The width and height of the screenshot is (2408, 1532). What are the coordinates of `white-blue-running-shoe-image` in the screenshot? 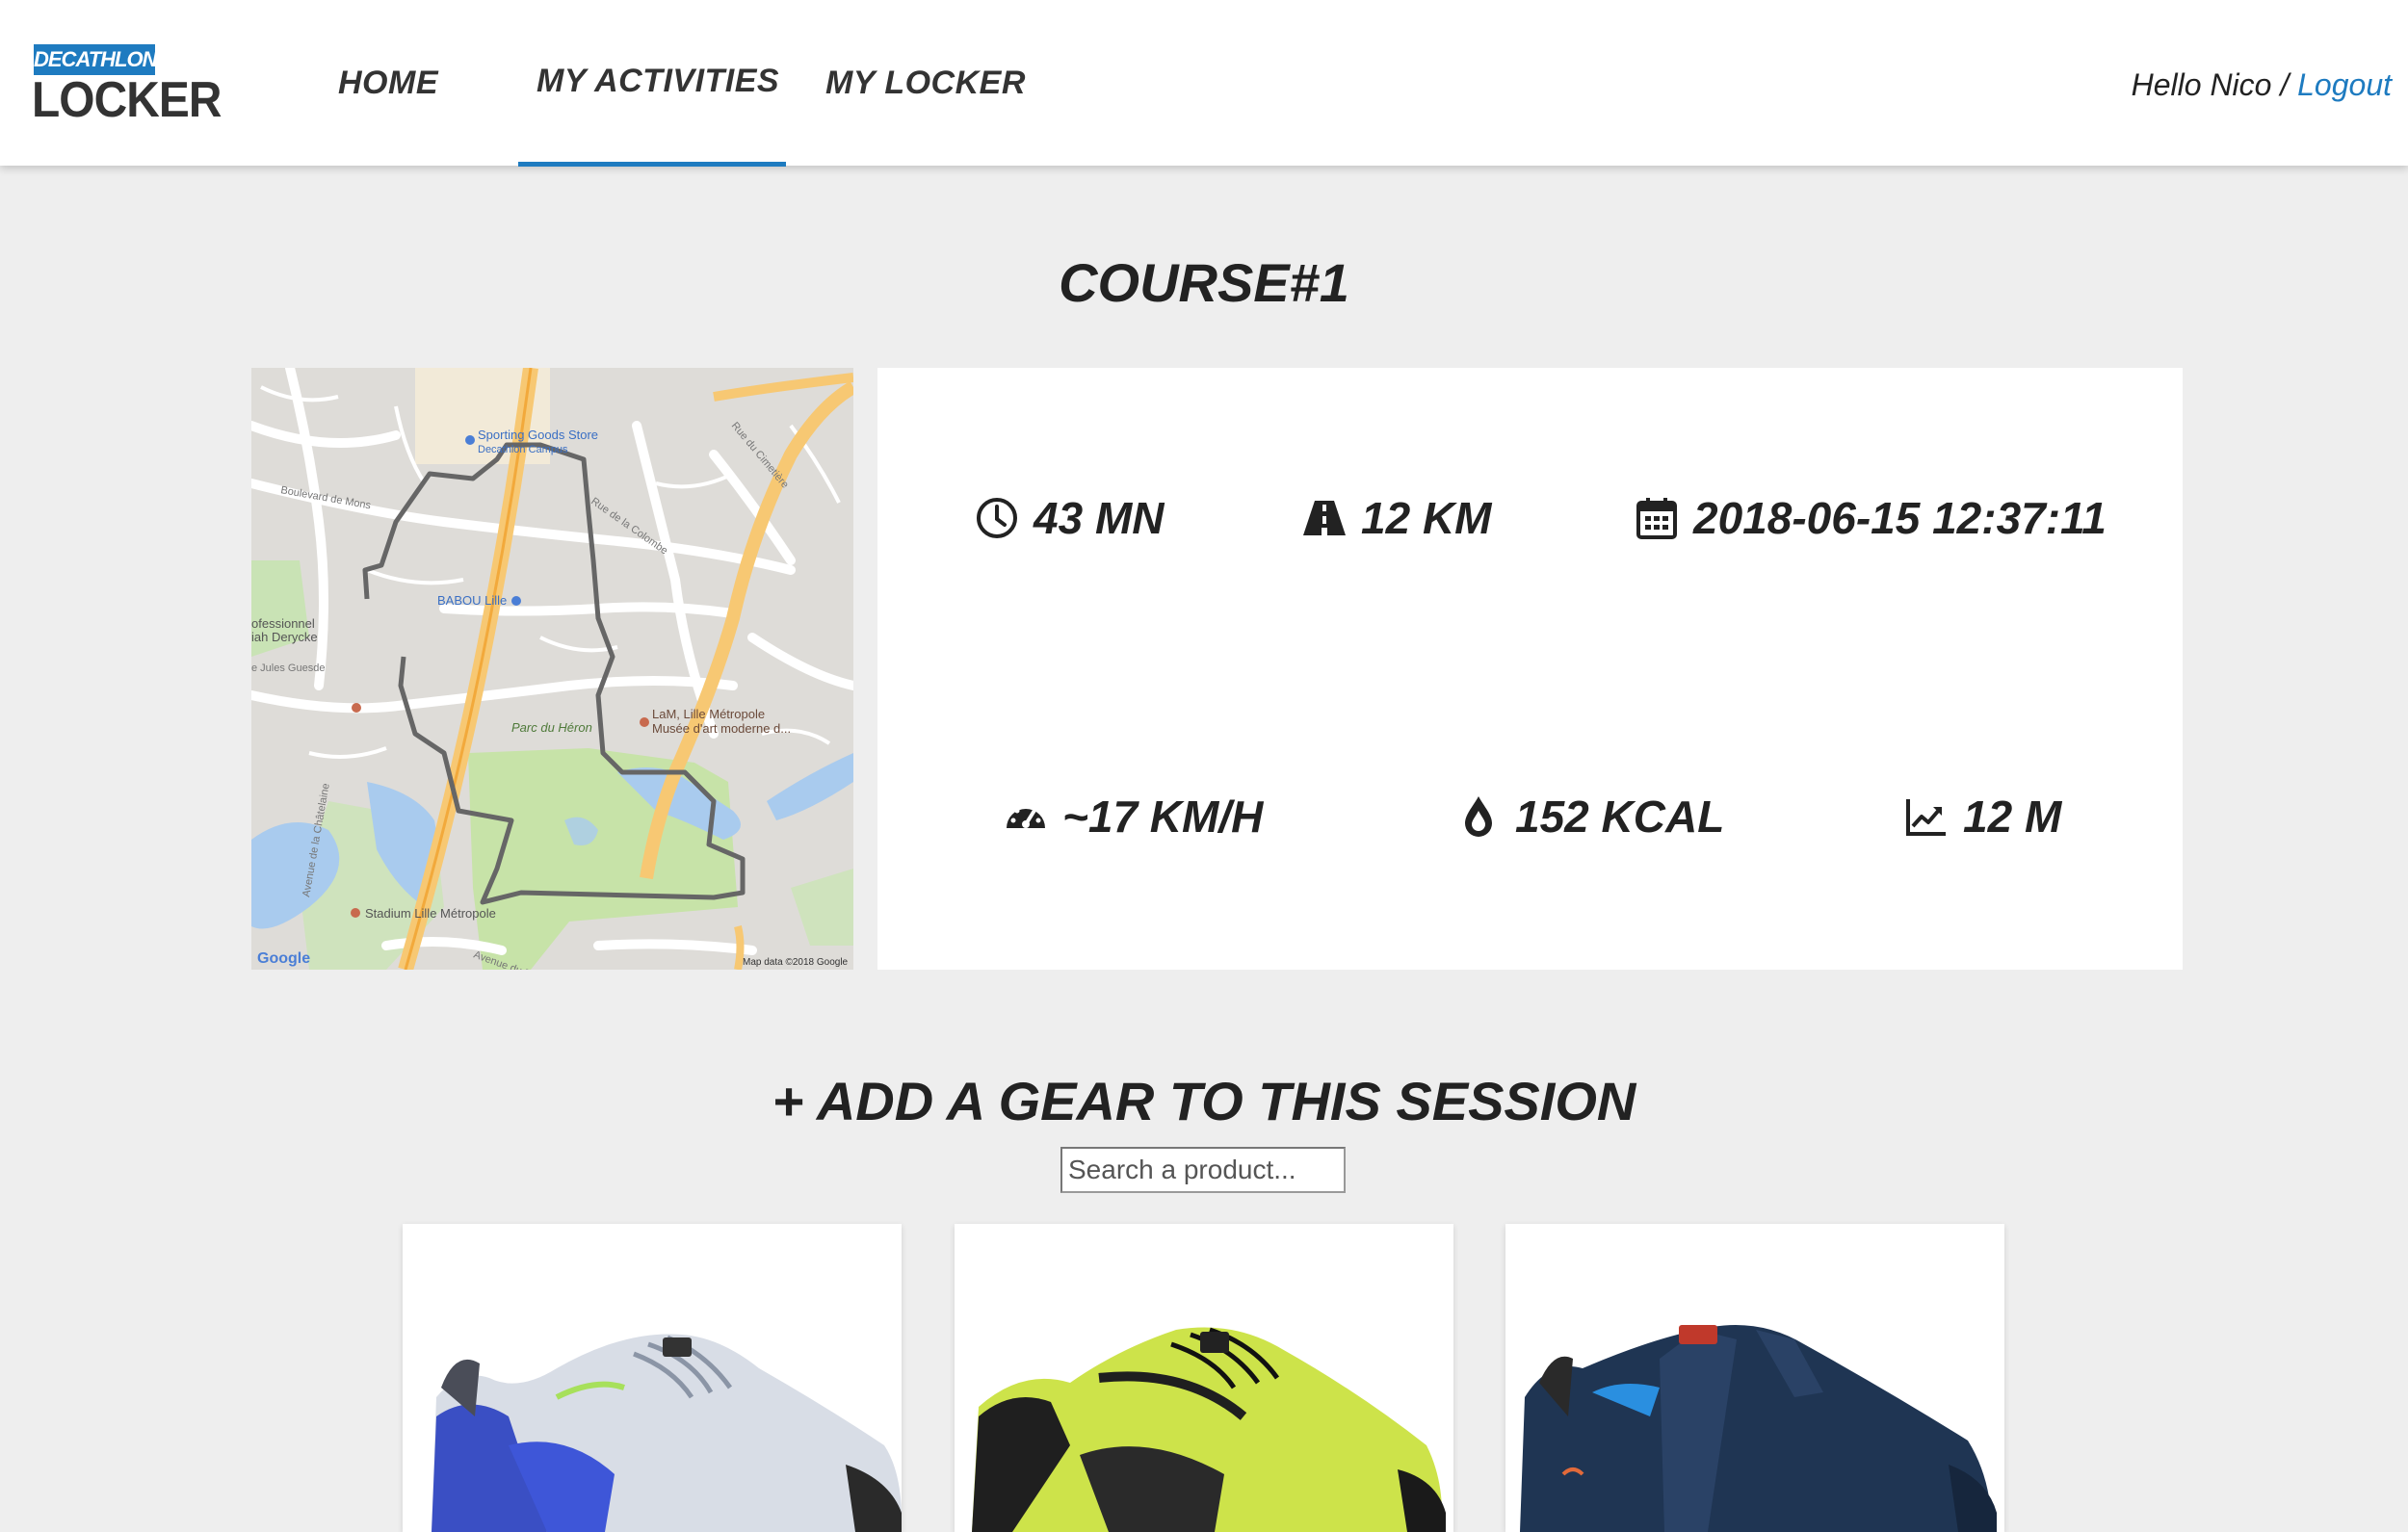 It's located at (667, 1433).